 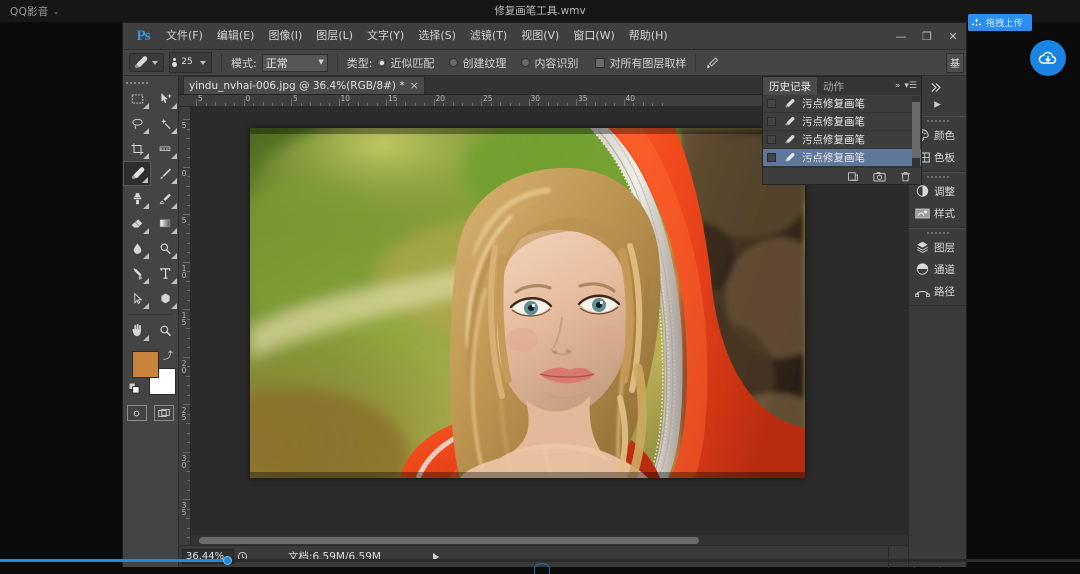 What do you see at coordinates (168, 354) in the screenshot?
I see `swap-colors-icon: ⤴` at bounding box center [168, 354].